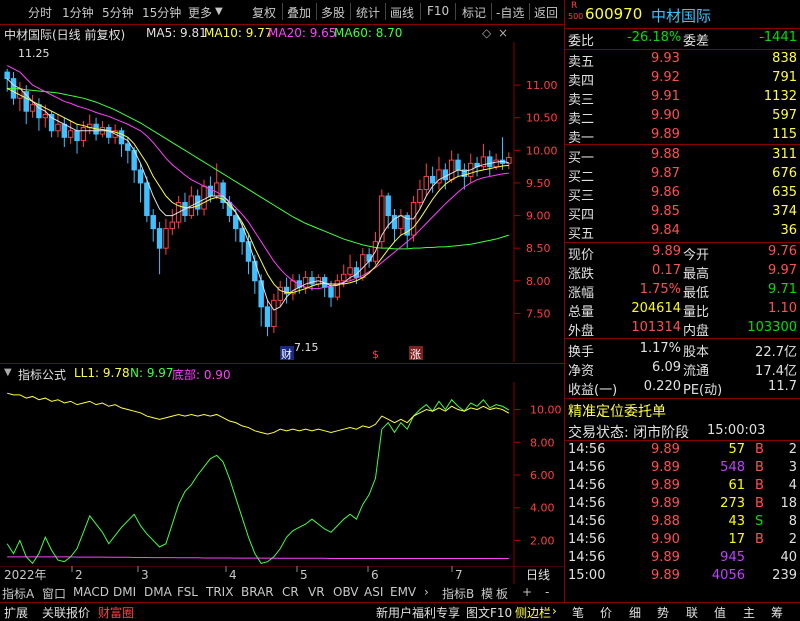  Describe the element at coordinates (635, 612) in the screenshot. I see `status-icon-2: 细` at that location.